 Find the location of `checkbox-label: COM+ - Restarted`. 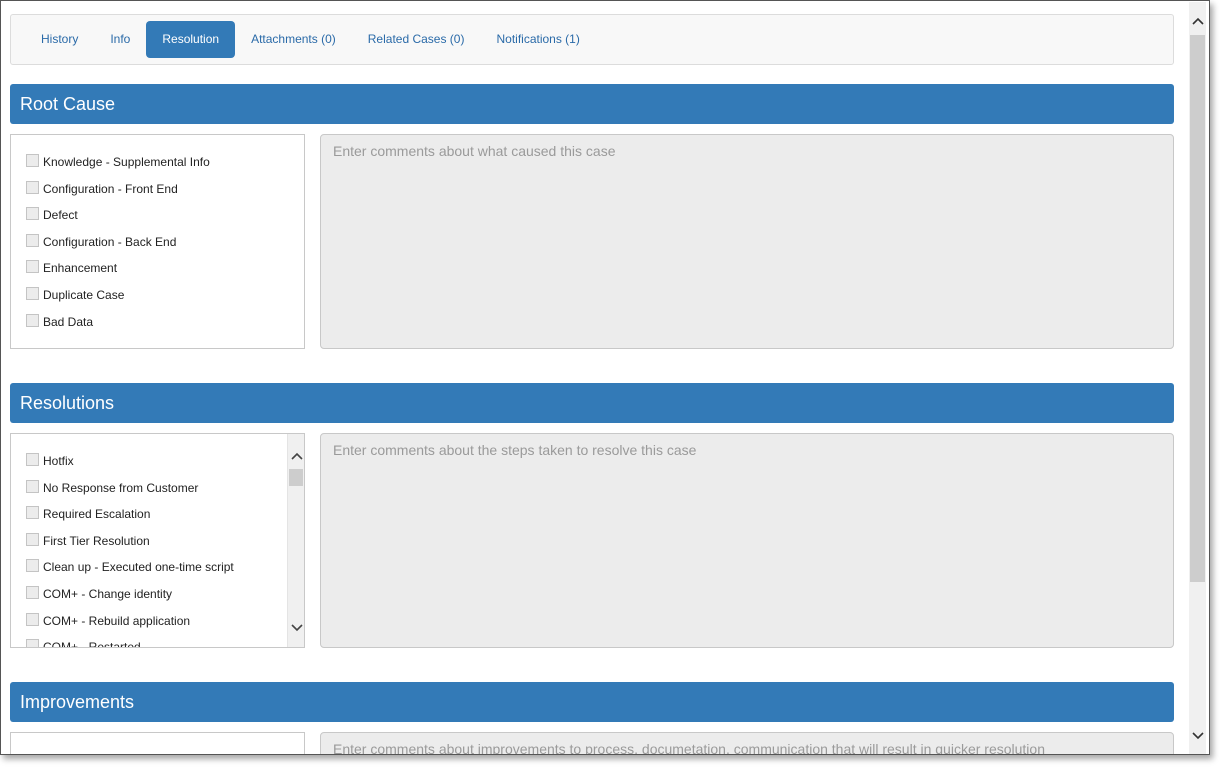

checkbox-label: COM+ - Restarted is located at coordinates (92, 644).